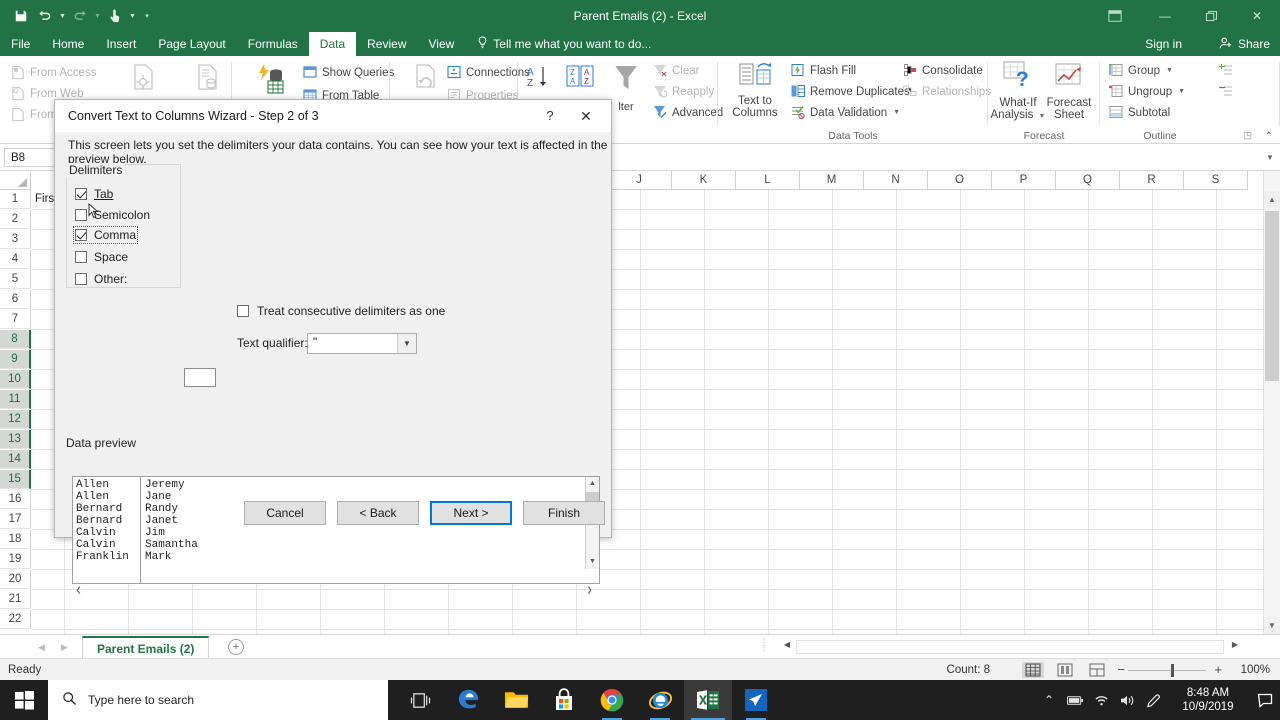  I want to click on delimiter-comma-row: Comma, so click(105, 235).